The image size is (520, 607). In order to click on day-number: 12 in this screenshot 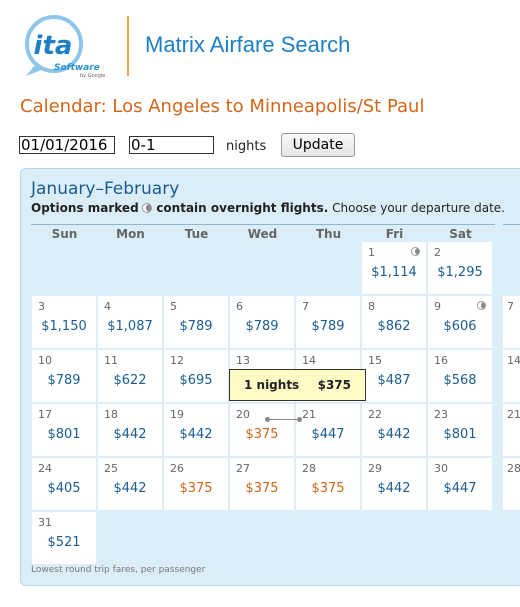, I will do `click(177, 360)`.